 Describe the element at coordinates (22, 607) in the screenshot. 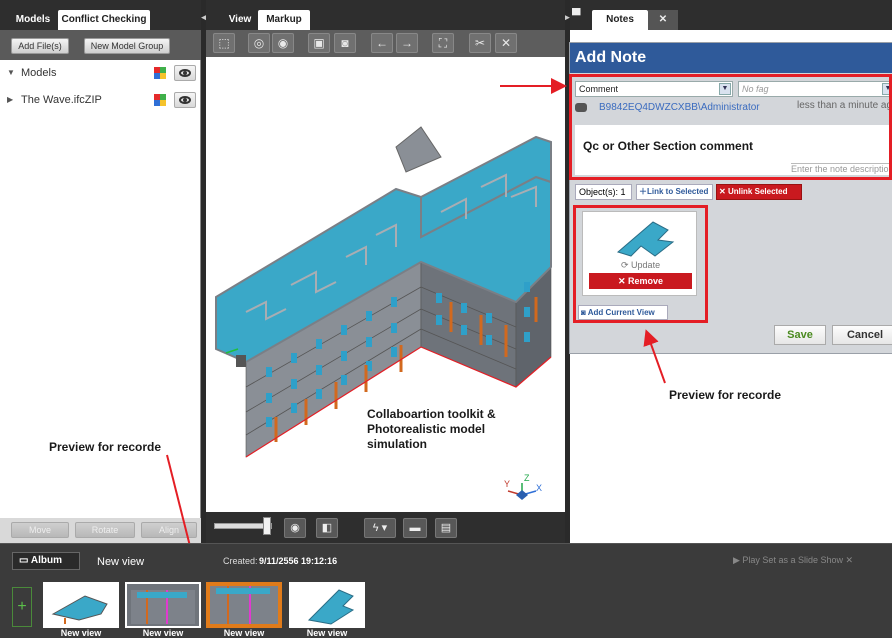

I see `add-view-button: +` at that location.